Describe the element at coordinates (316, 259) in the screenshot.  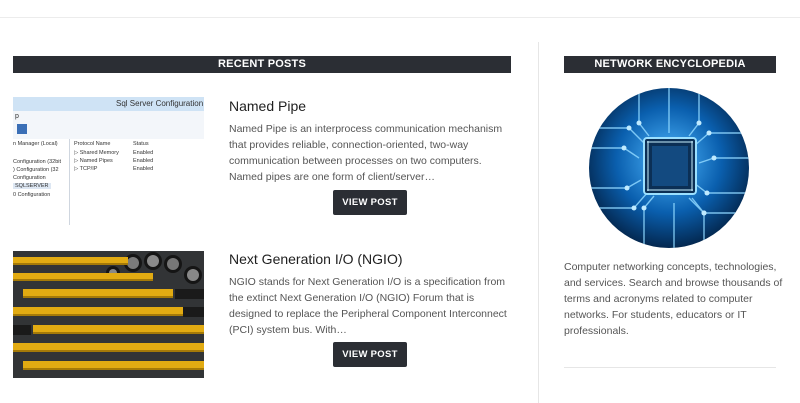
I see `post-title-ngio: Next Generation I/O (NGIO)` at that location.